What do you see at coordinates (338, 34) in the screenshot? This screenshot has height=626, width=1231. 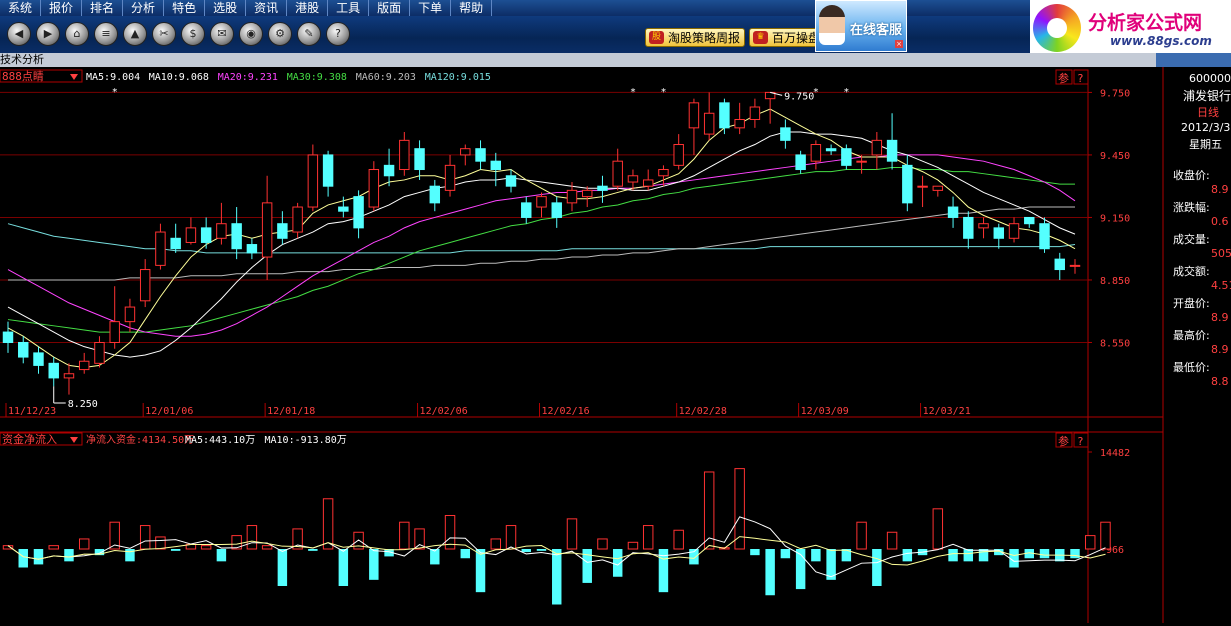 I see `help-icon: ?` at bounding box center [338, 34].